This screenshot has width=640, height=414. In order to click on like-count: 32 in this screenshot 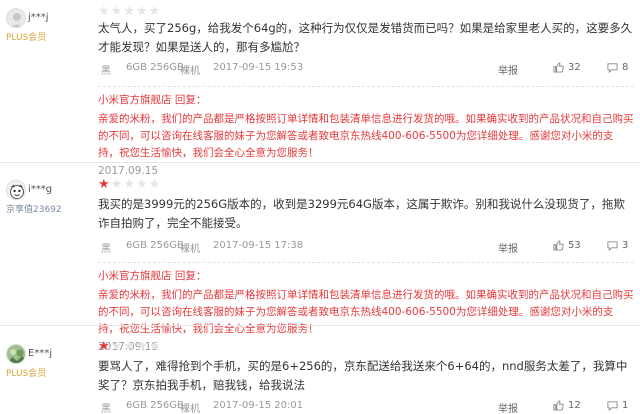, I will do `click(574, 67)`.